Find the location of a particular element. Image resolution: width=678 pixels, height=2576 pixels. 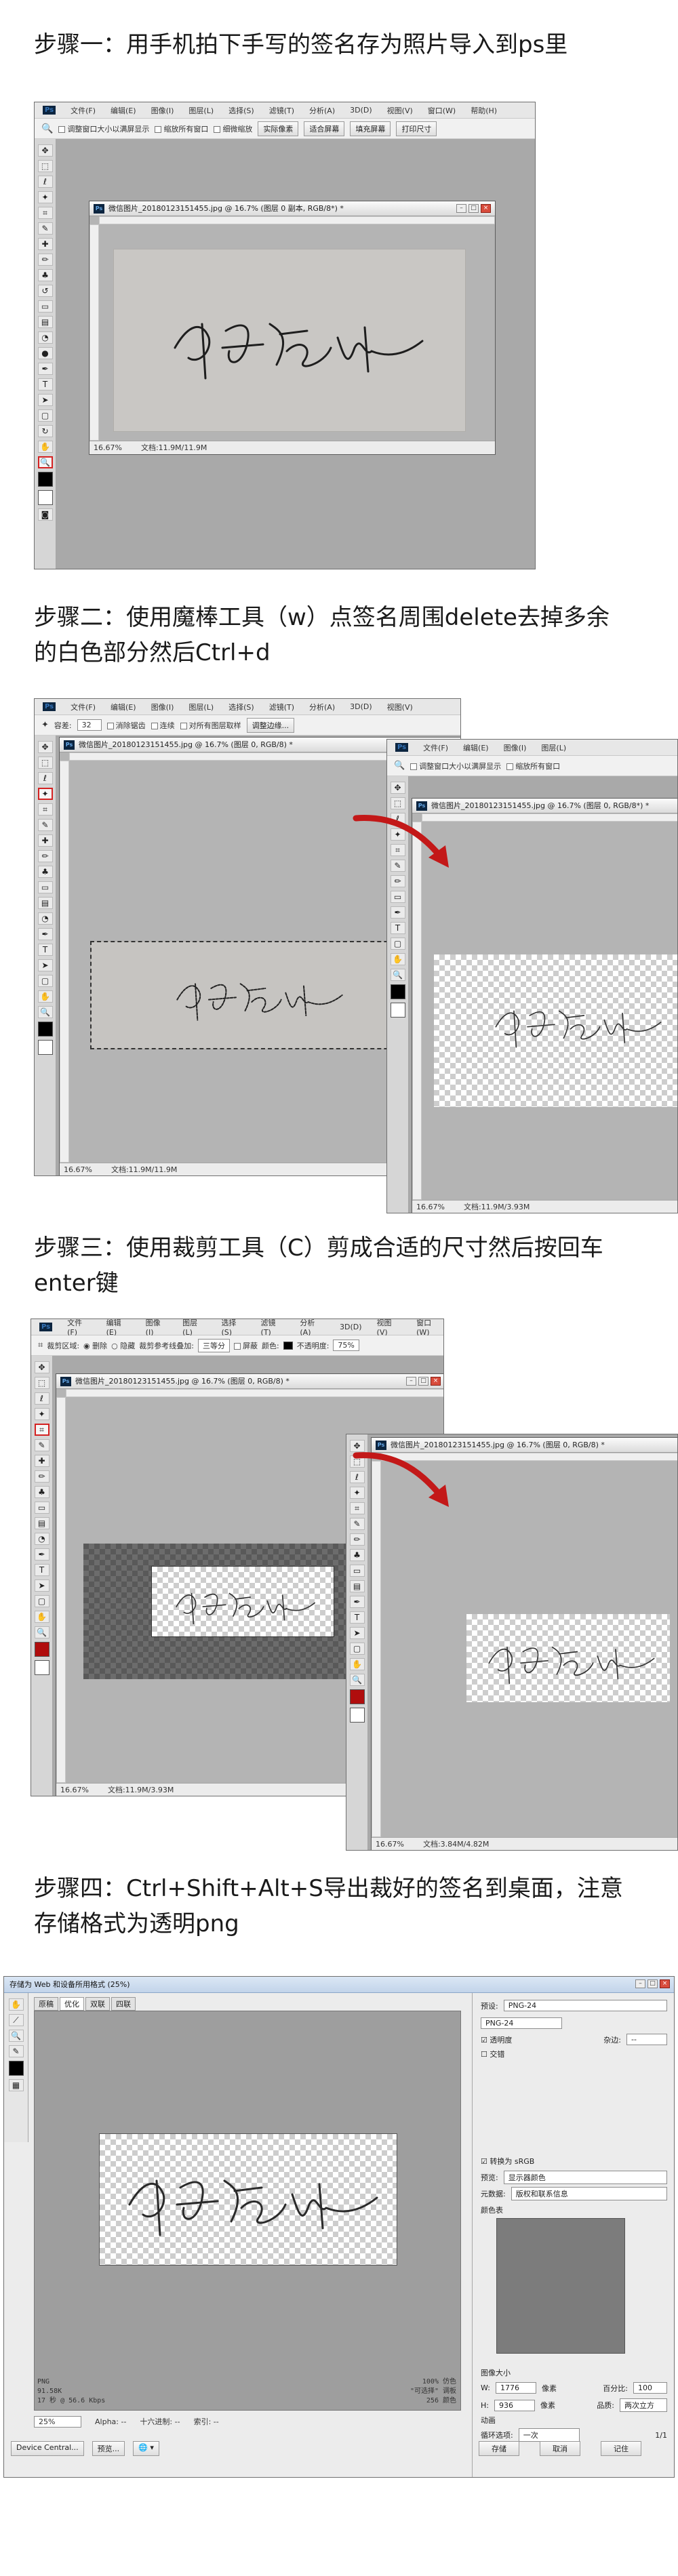

magic-wand-option-icon: ✦ is located at coordinates (45, 725).